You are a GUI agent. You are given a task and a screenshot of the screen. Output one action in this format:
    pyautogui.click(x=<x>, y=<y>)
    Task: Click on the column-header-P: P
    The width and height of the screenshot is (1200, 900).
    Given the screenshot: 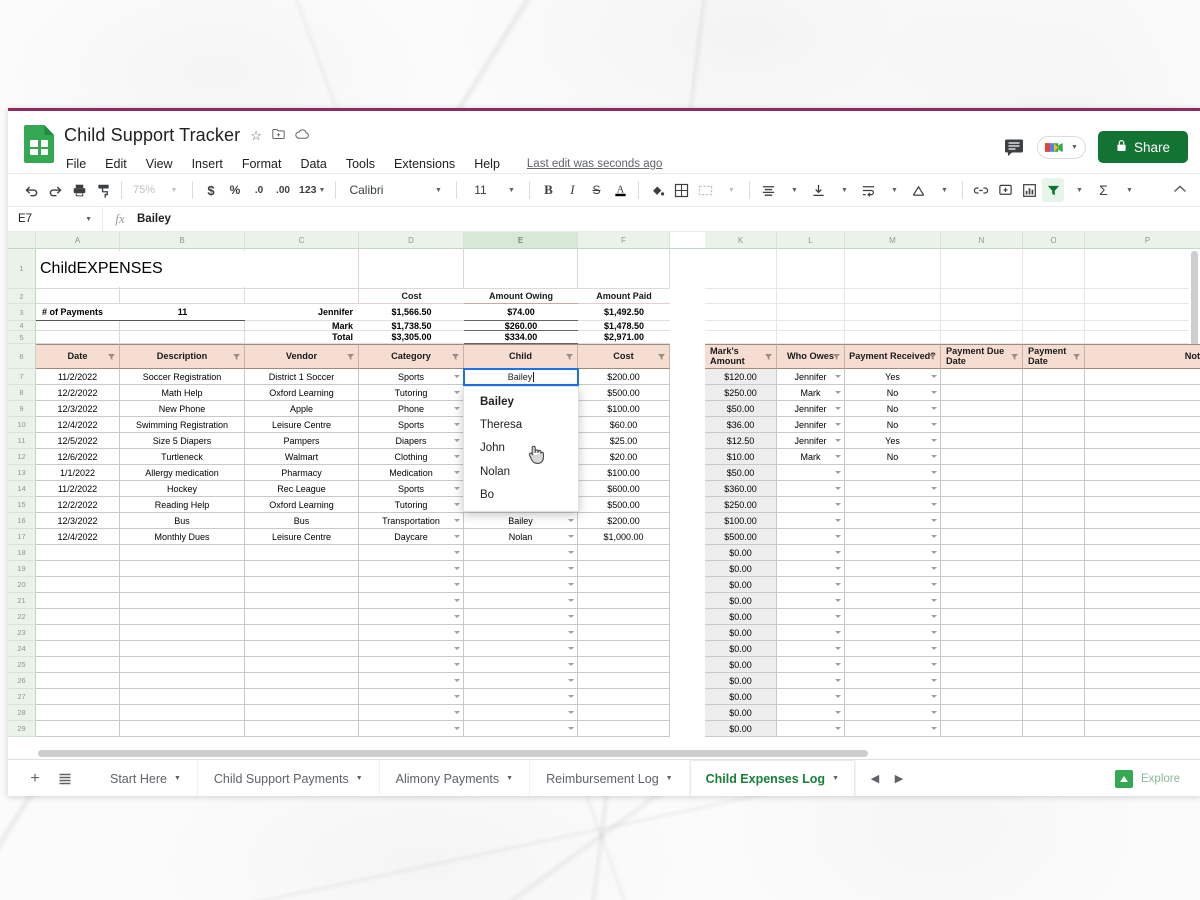 What is the action you would take?
    pyautogui.click(x=1142, y=240)
    